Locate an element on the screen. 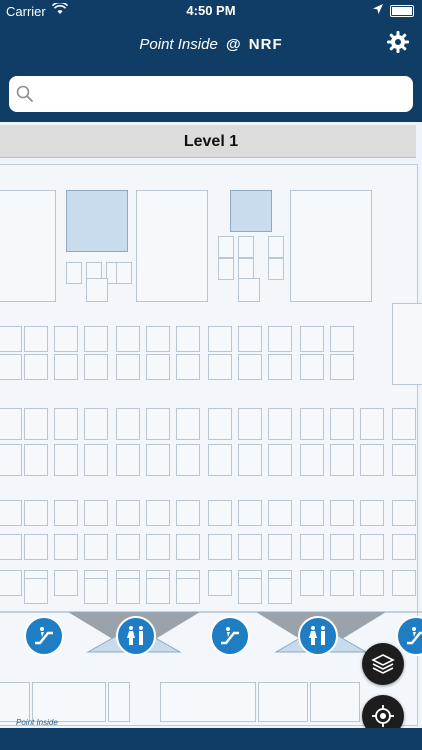 This screenshot has height=750, width=422. layers-icon is located at coordinates (383, 664).